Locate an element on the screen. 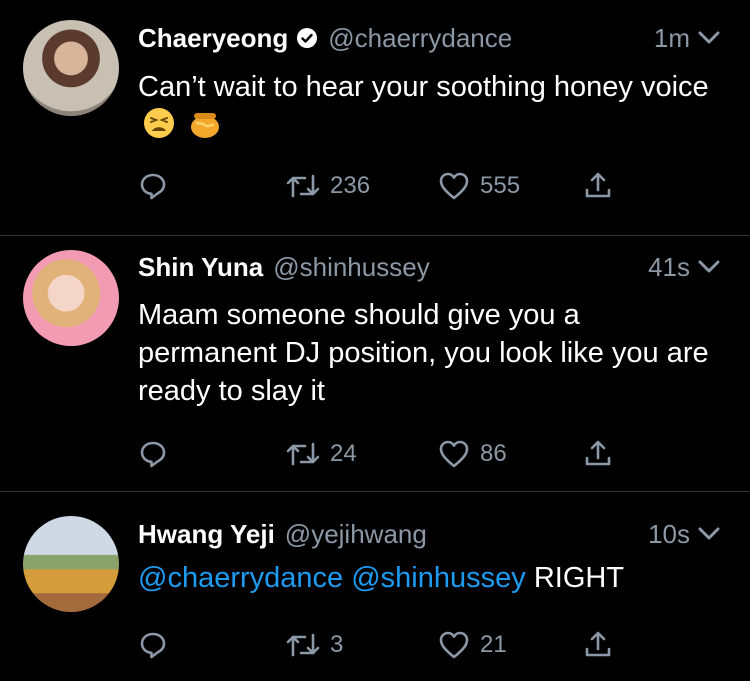 This screenshot has width=750, height=681. like-button: 21 is located at coordinates (472, 645).